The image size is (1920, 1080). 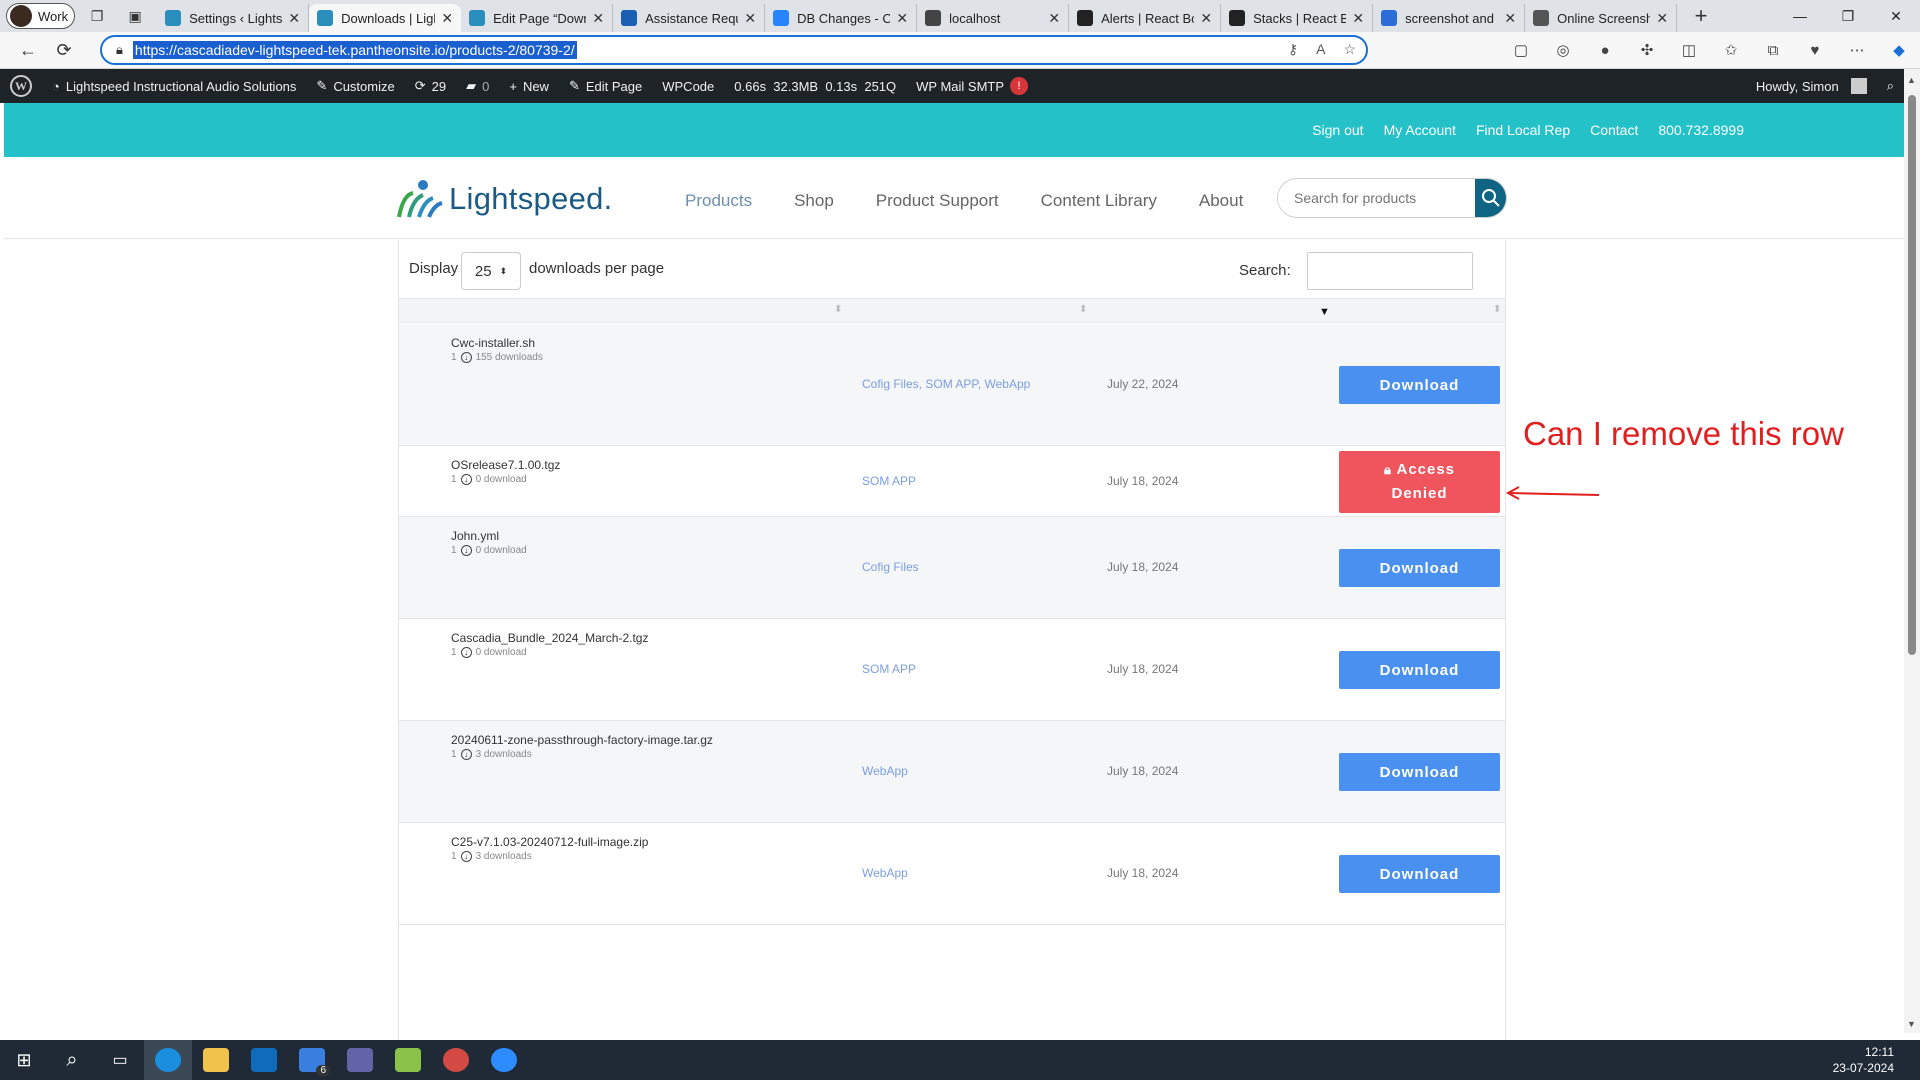 I want to click on profile-button: Work, so click(x=41, y=16).